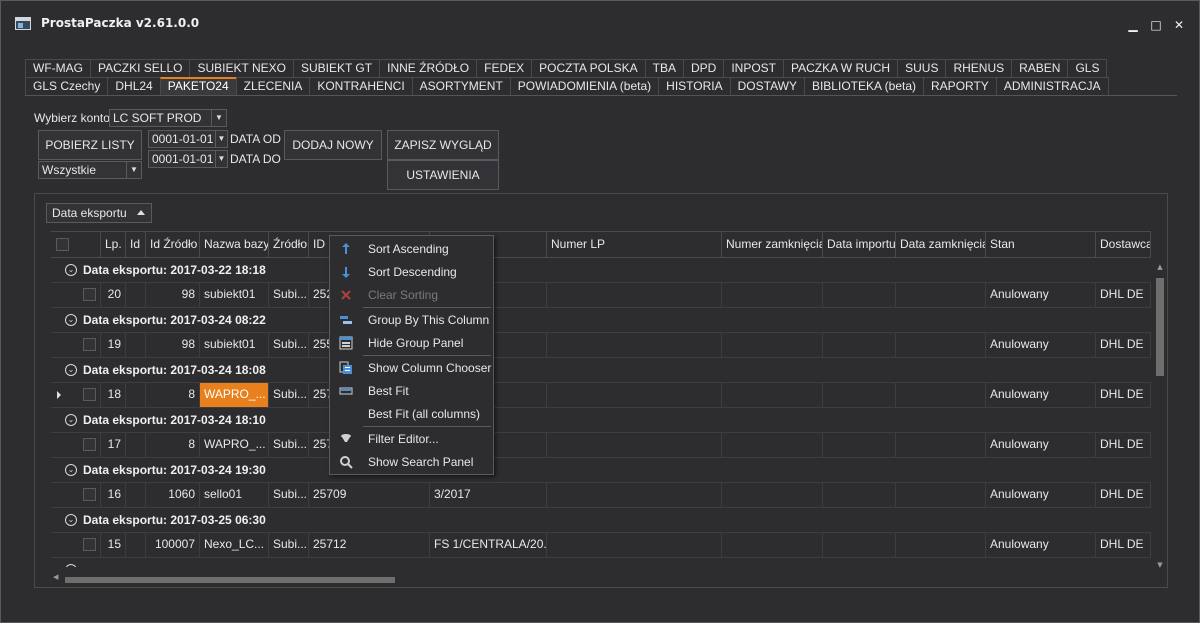 The width and height of the screenshot is (1200, 623). I want to click on tab-gls: GLS, so click(1087, 68).